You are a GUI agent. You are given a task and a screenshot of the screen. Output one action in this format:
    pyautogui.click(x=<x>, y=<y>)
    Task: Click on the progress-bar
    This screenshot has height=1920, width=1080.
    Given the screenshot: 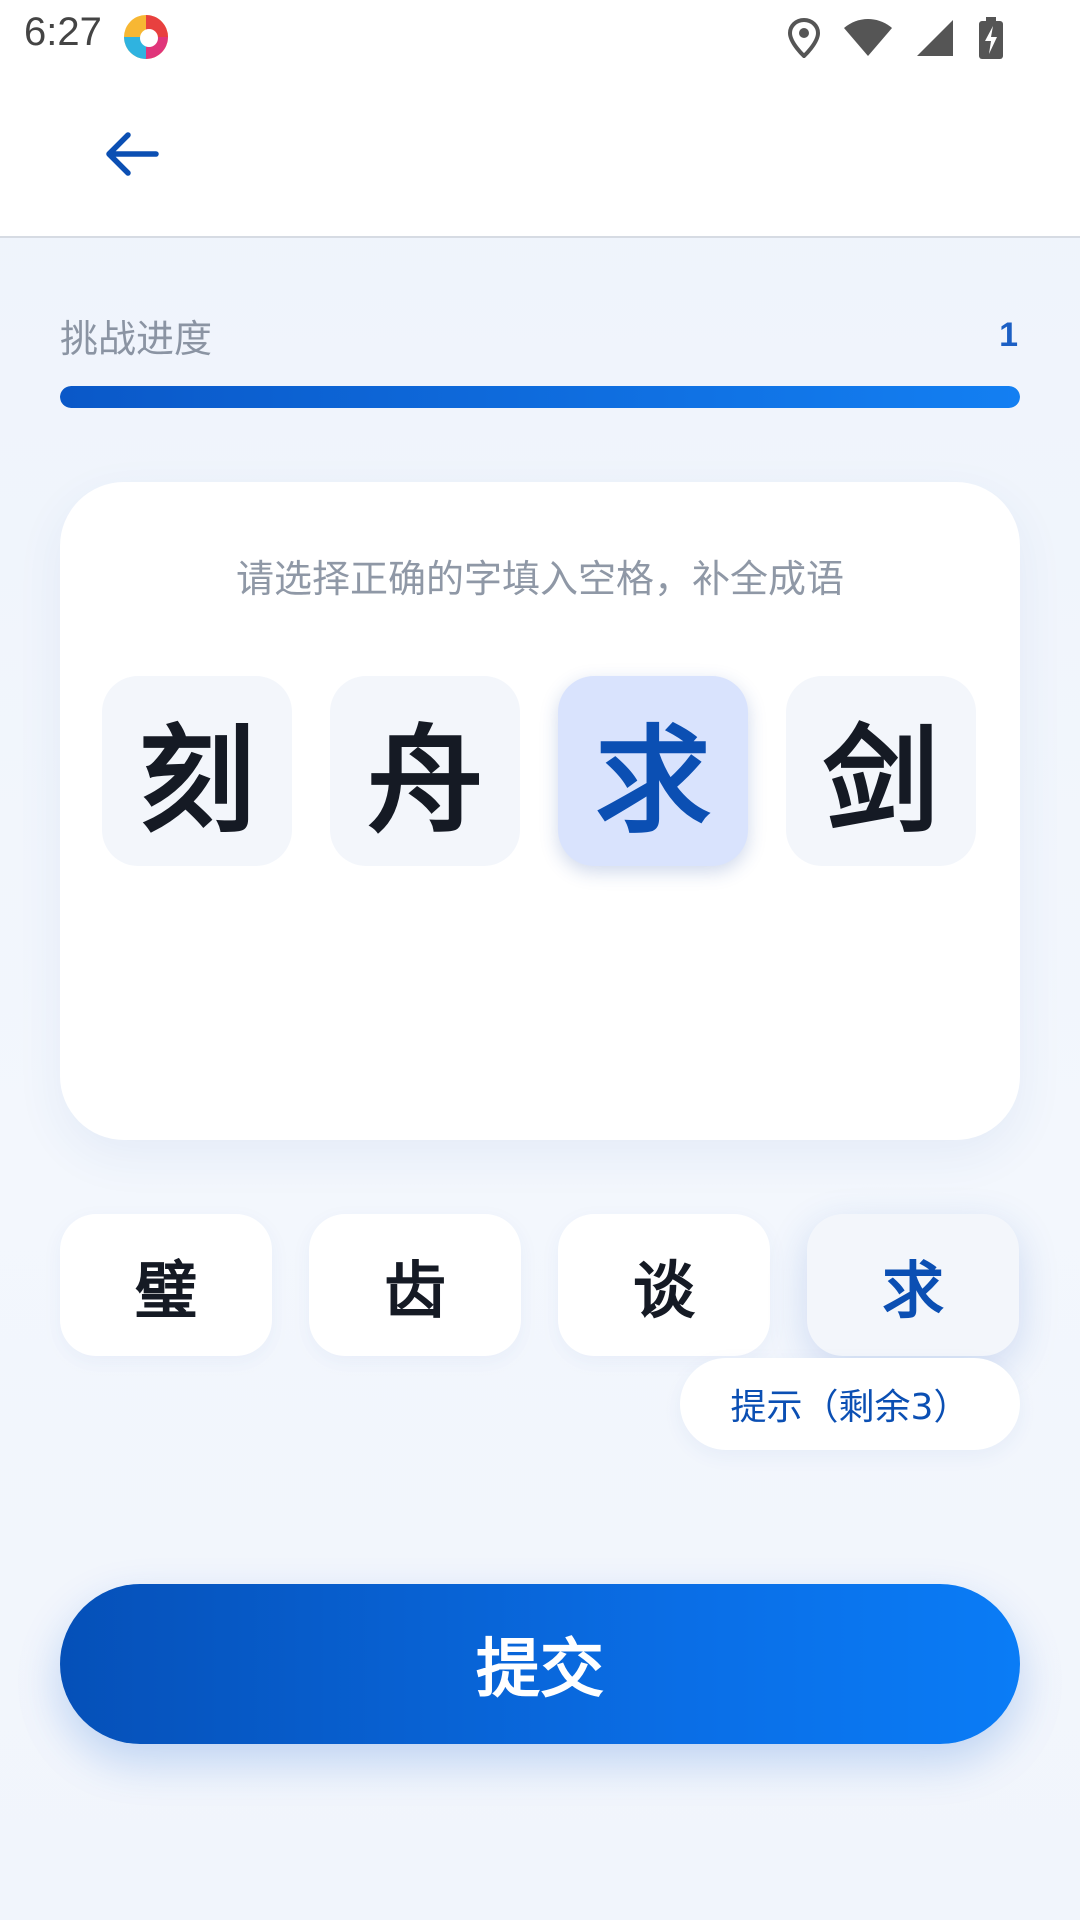 What is the action you would take?
    pyautogui.click(x=540, y=397)
    